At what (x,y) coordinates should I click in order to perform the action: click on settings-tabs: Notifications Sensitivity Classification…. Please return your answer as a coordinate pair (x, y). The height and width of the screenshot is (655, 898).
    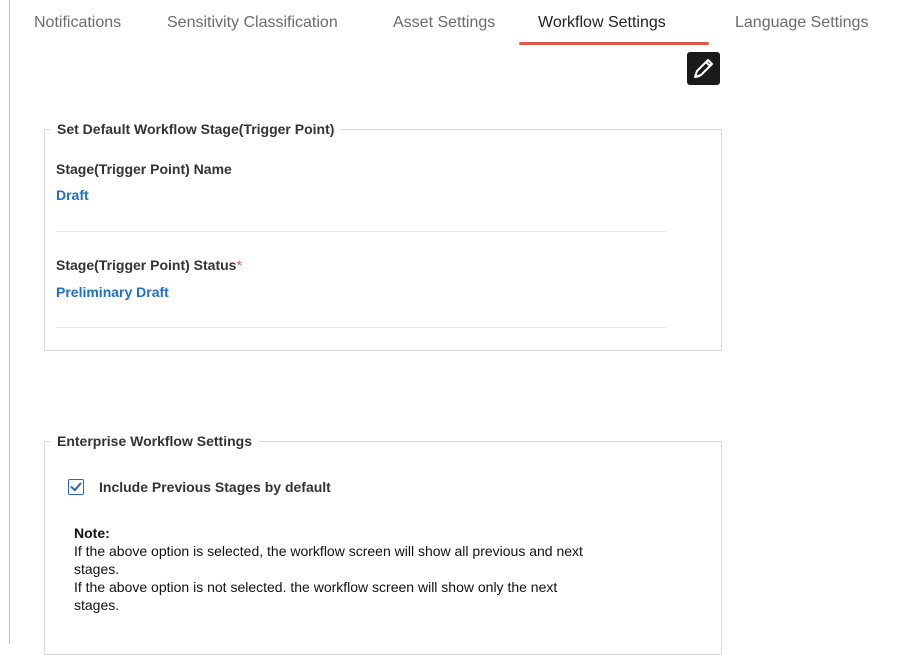
    Looking at the image, I should click on (449, 24).